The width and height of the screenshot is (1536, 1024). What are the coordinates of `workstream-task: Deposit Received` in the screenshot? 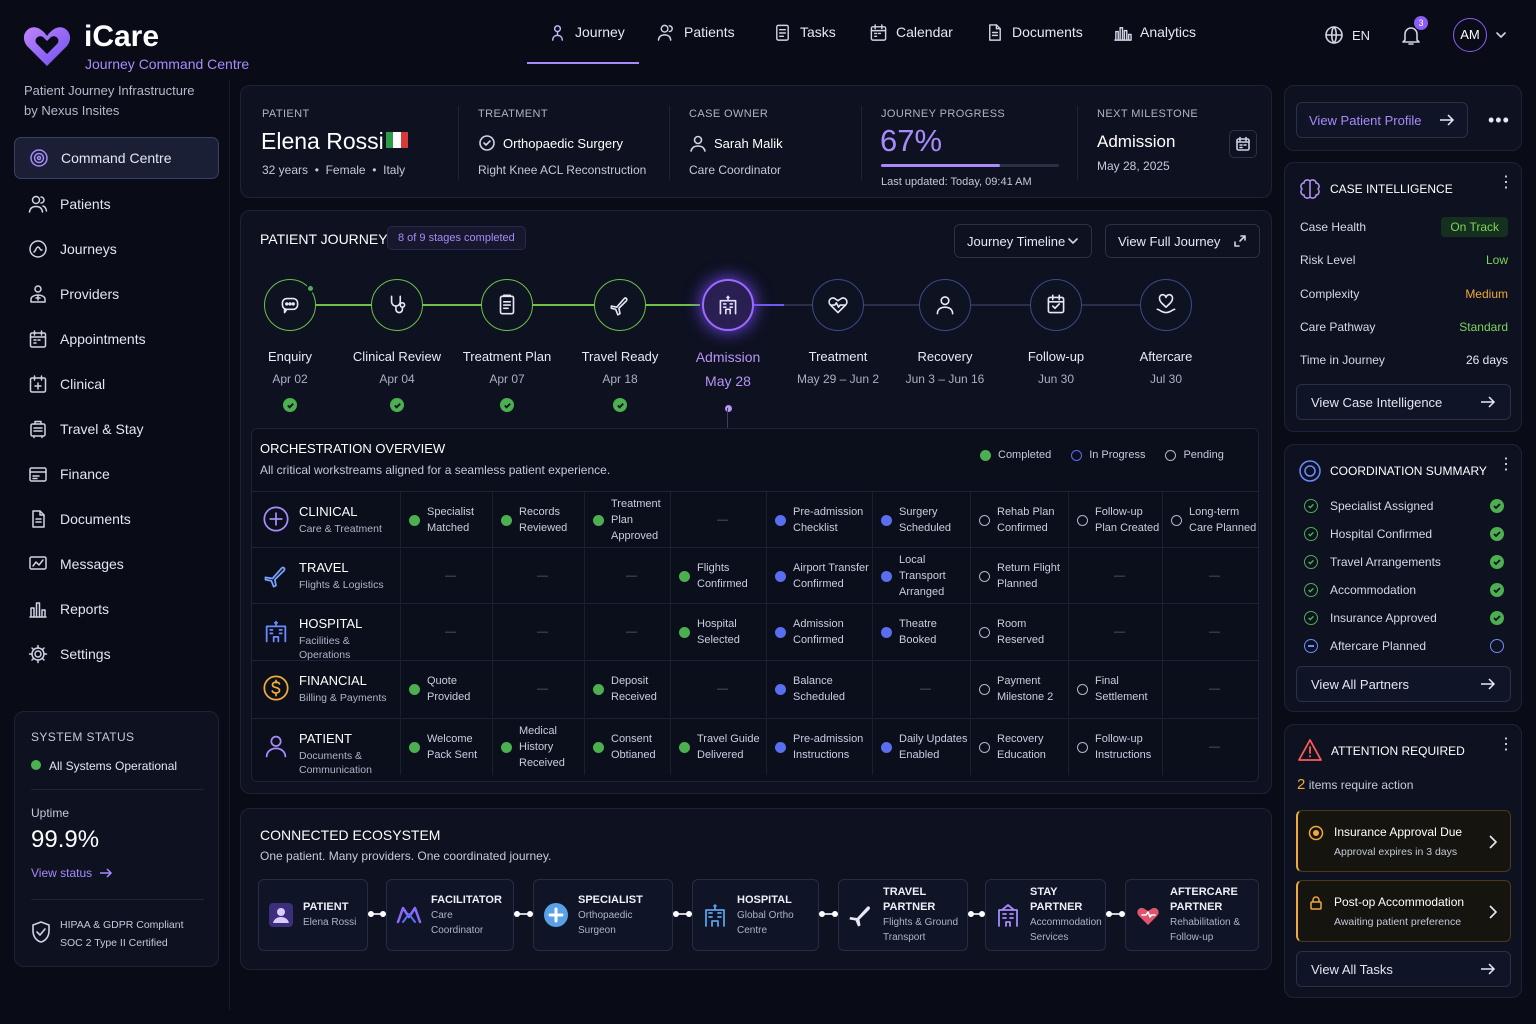 It's located at (627, 689).